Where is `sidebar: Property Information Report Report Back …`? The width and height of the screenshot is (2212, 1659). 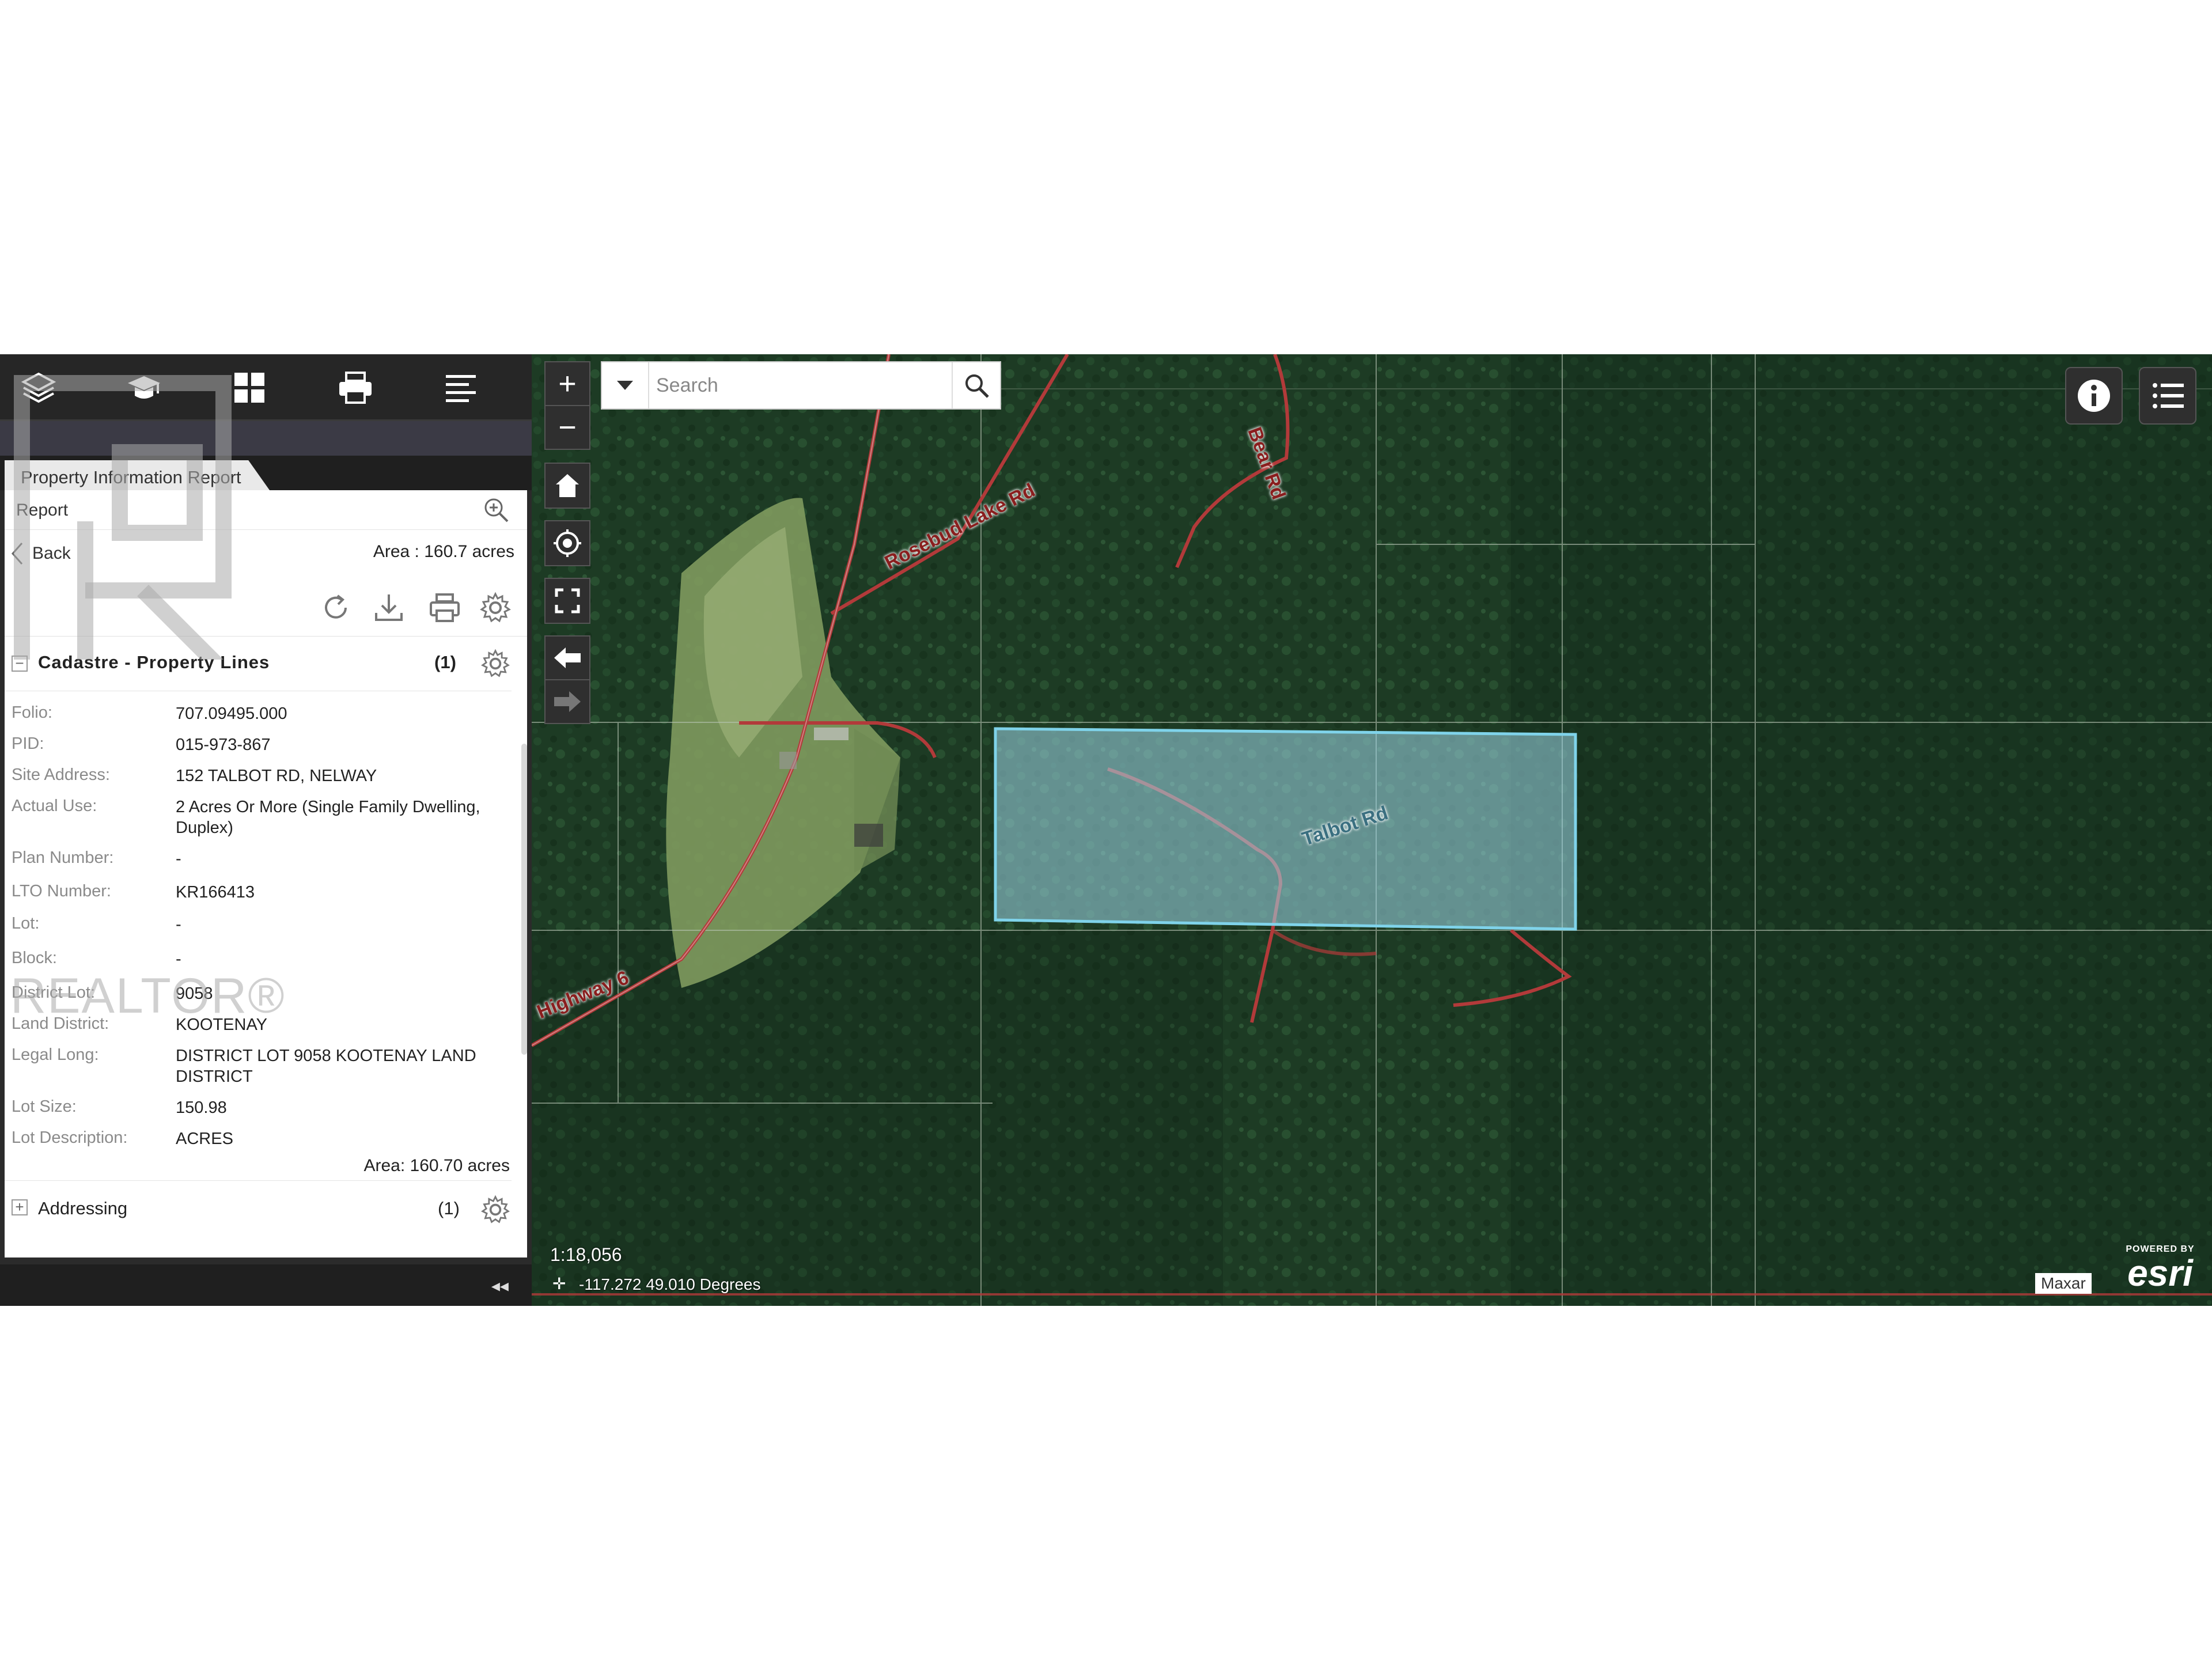 sidebar: Property Information Report Report Back … is located at coordinates (266, 830).